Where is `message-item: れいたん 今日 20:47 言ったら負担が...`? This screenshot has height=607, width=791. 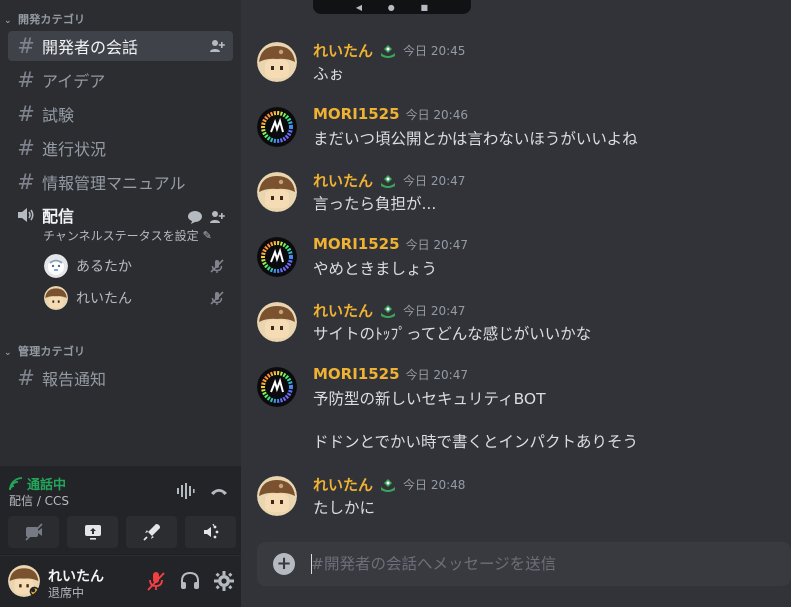 message-item: れいたん 今日 20:47 言ったら負担が... is located at coordinates (516, 195).